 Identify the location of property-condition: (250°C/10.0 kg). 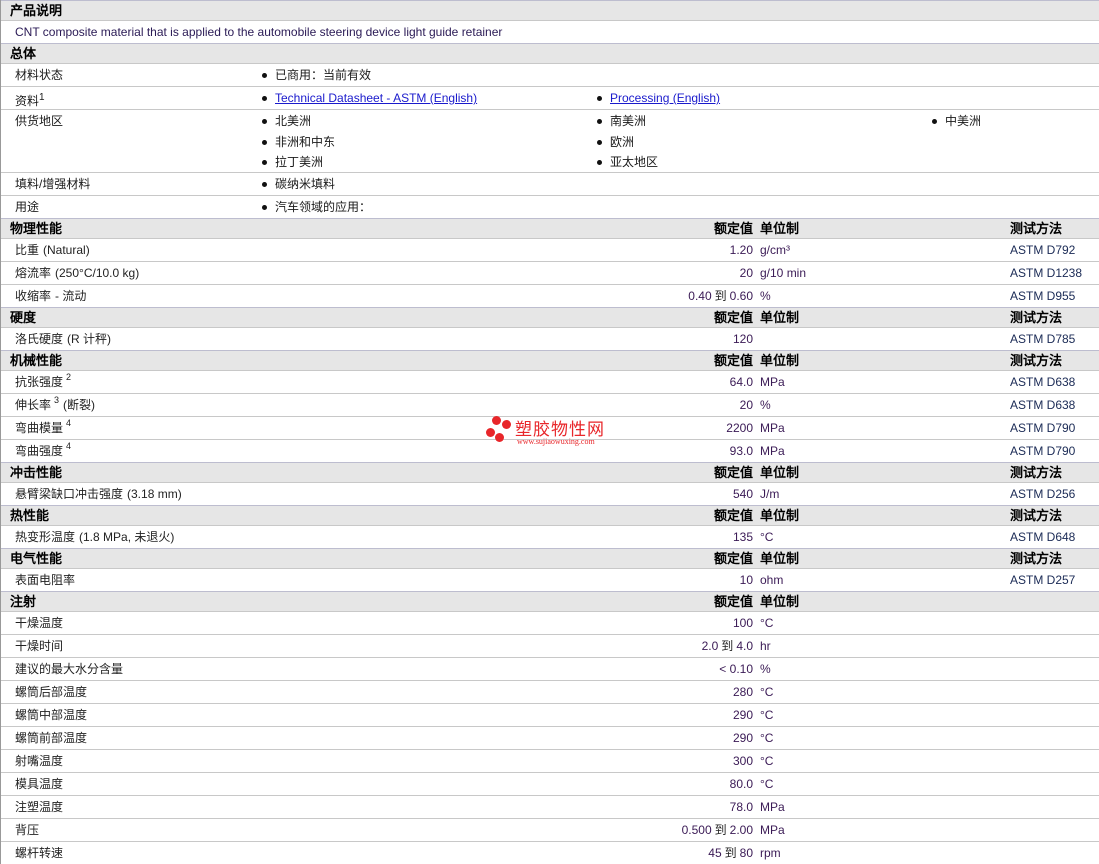
(97, 273).